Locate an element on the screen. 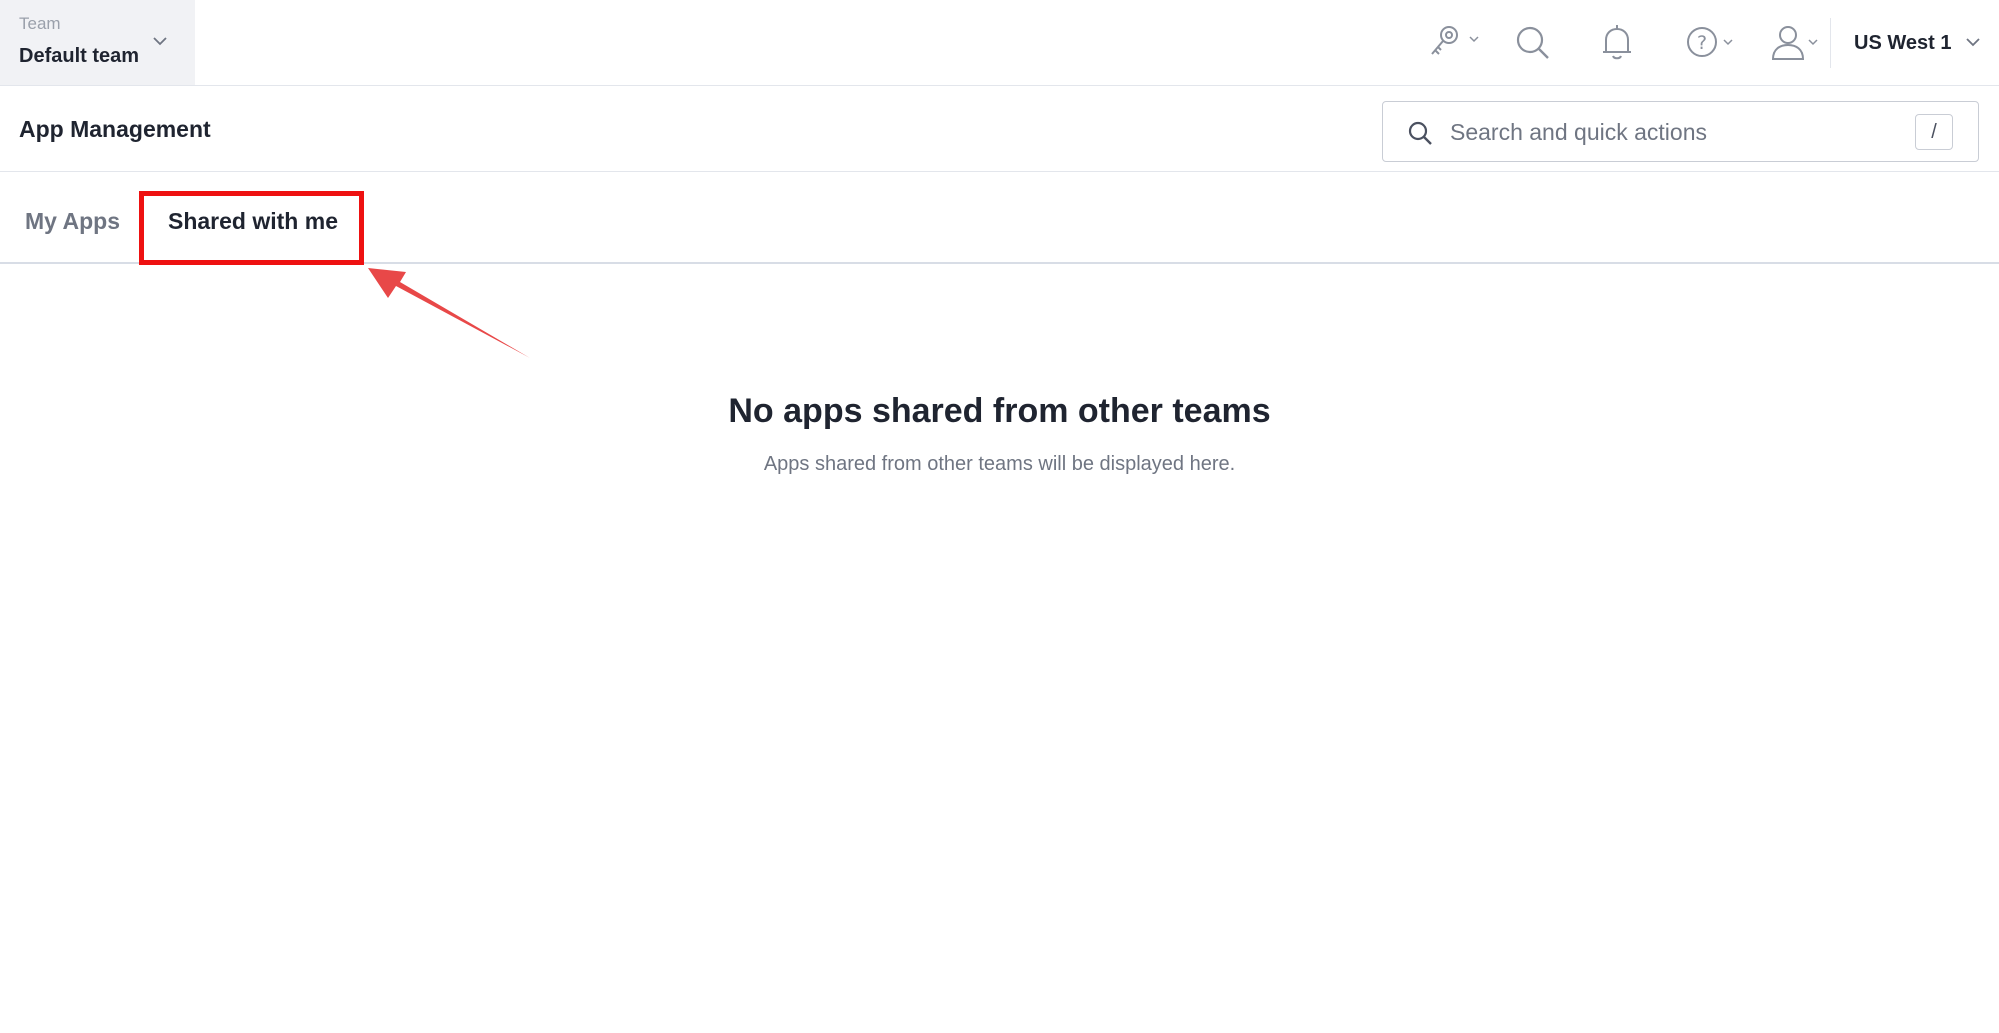  team-label: Team is located at coordinates (40, 23).